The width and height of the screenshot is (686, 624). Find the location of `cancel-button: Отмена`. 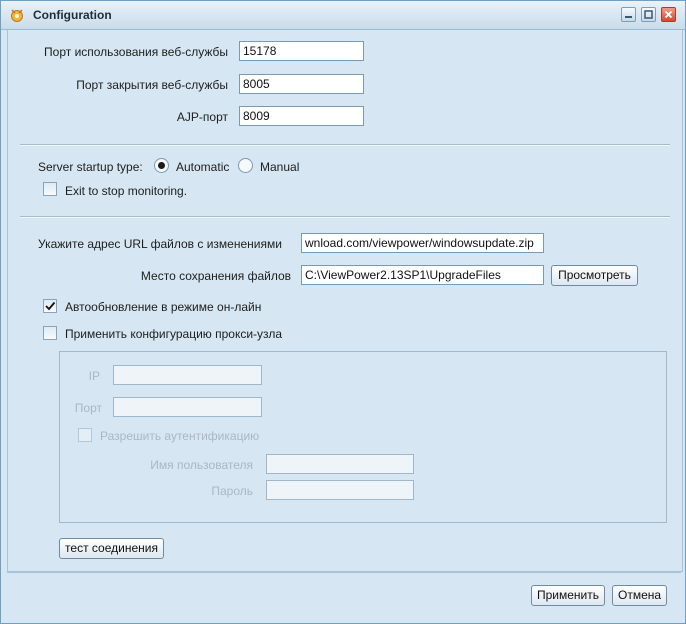

cancel-button: Отмена is located at coordinates (639, 595).